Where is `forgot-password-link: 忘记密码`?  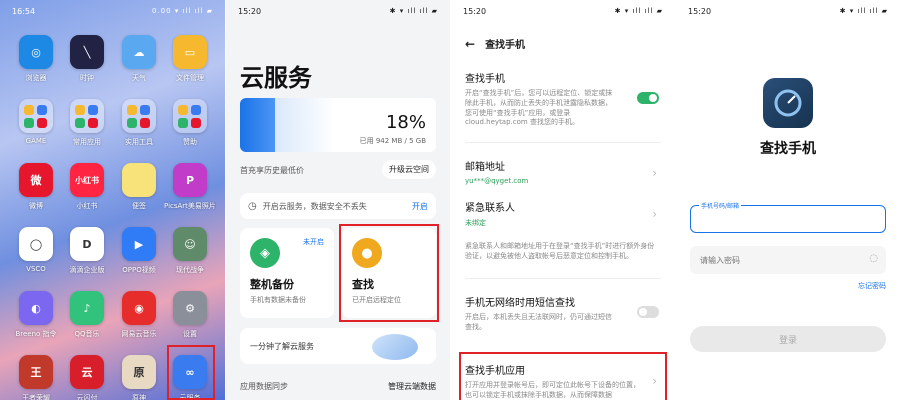
forgot-password-link: 忘记密码 is located at coordinates (872, 286).